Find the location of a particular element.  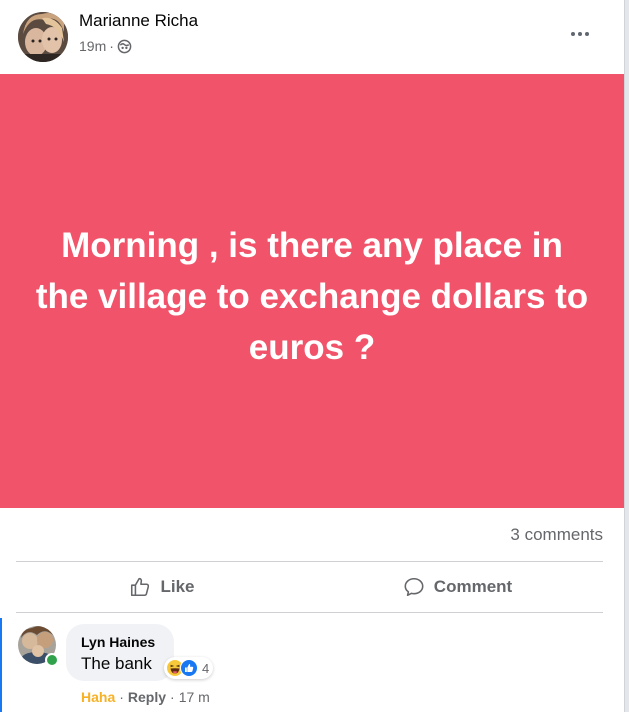

reply-link: Reply is located at coordinates (147, 697).